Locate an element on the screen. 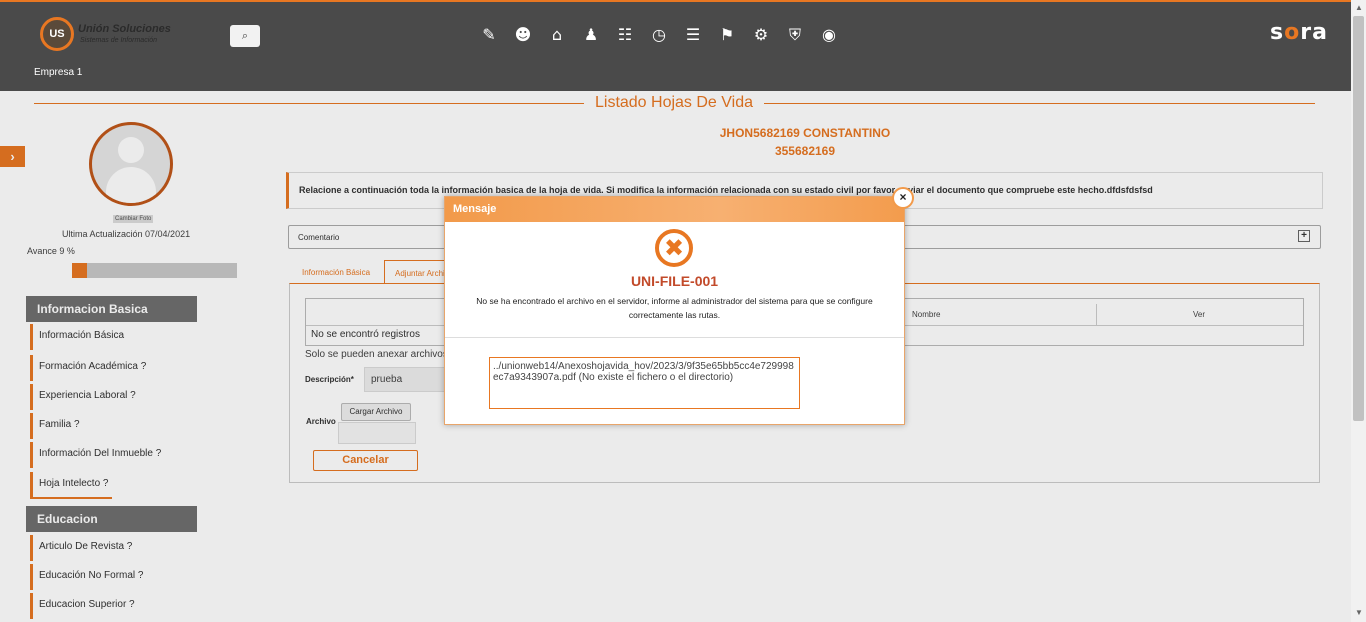 The width and height of the screenshot is (1366, 622). stopwatch-icon: ◷ is located at coordinates (659, 35).